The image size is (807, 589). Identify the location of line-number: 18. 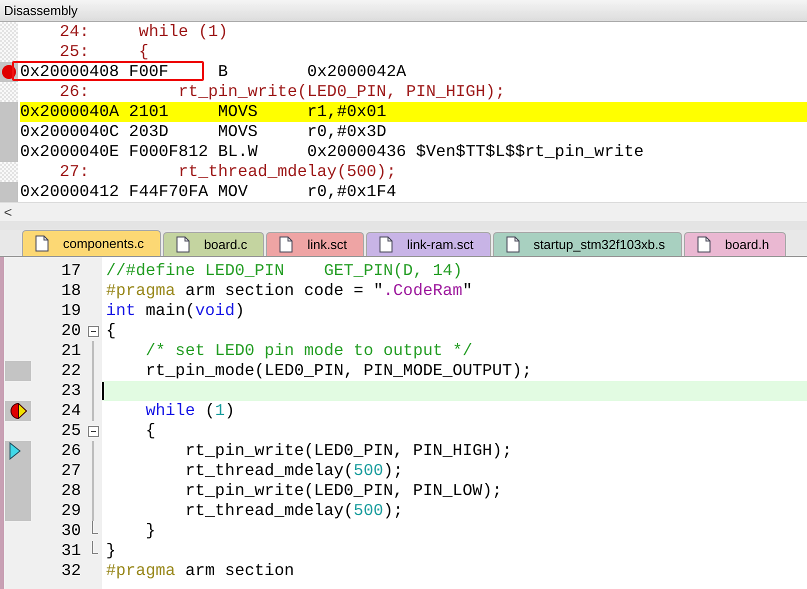
(71, 291).